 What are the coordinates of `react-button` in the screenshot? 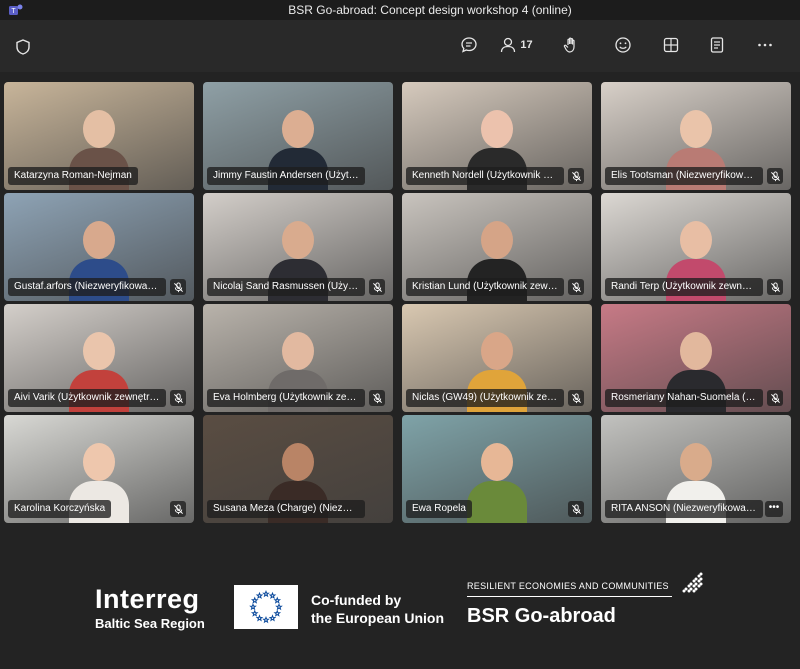 It's located at (623, 45).